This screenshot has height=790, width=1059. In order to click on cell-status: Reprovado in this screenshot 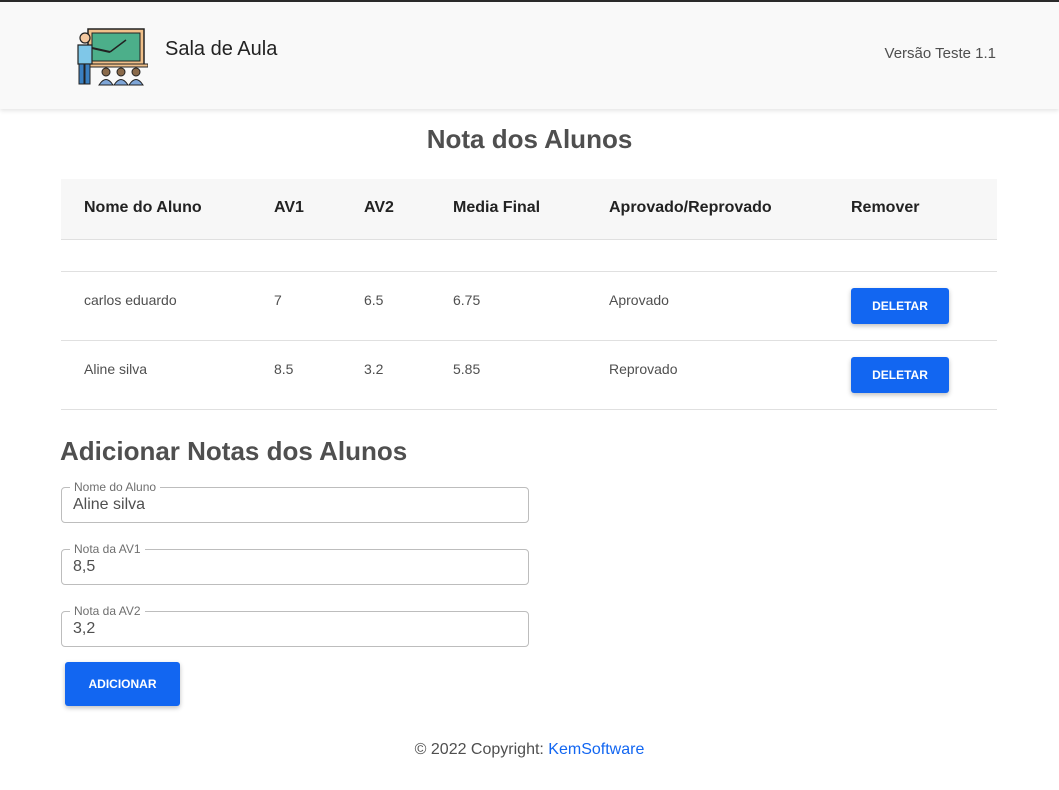, I will do `click(643, 369)`.